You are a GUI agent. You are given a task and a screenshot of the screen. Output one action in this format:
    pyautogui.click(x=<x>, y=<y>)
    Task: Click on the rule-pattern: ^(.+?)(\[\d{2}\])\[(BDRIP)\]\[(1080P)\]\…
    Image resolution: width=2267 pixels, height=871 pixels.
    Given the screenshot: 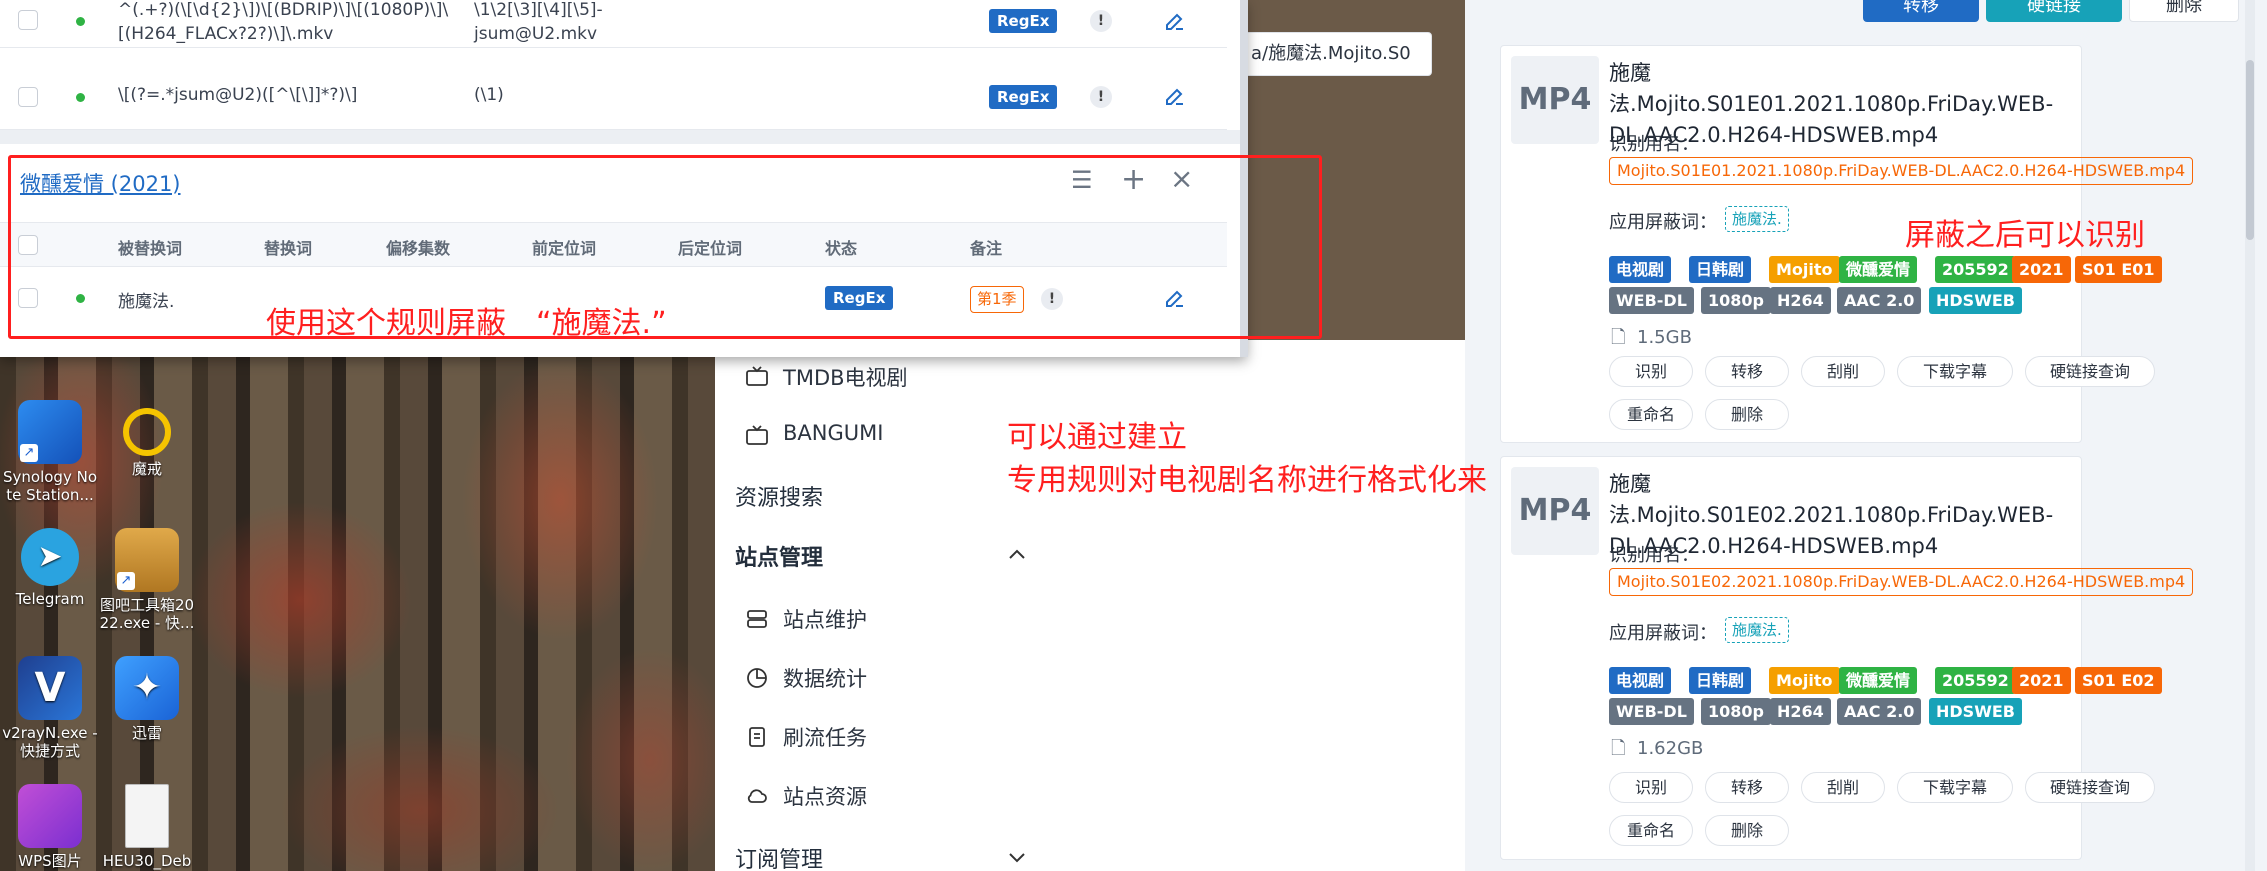 What is the action you would take?
    pyautogui.click(x=283, y=23)
    